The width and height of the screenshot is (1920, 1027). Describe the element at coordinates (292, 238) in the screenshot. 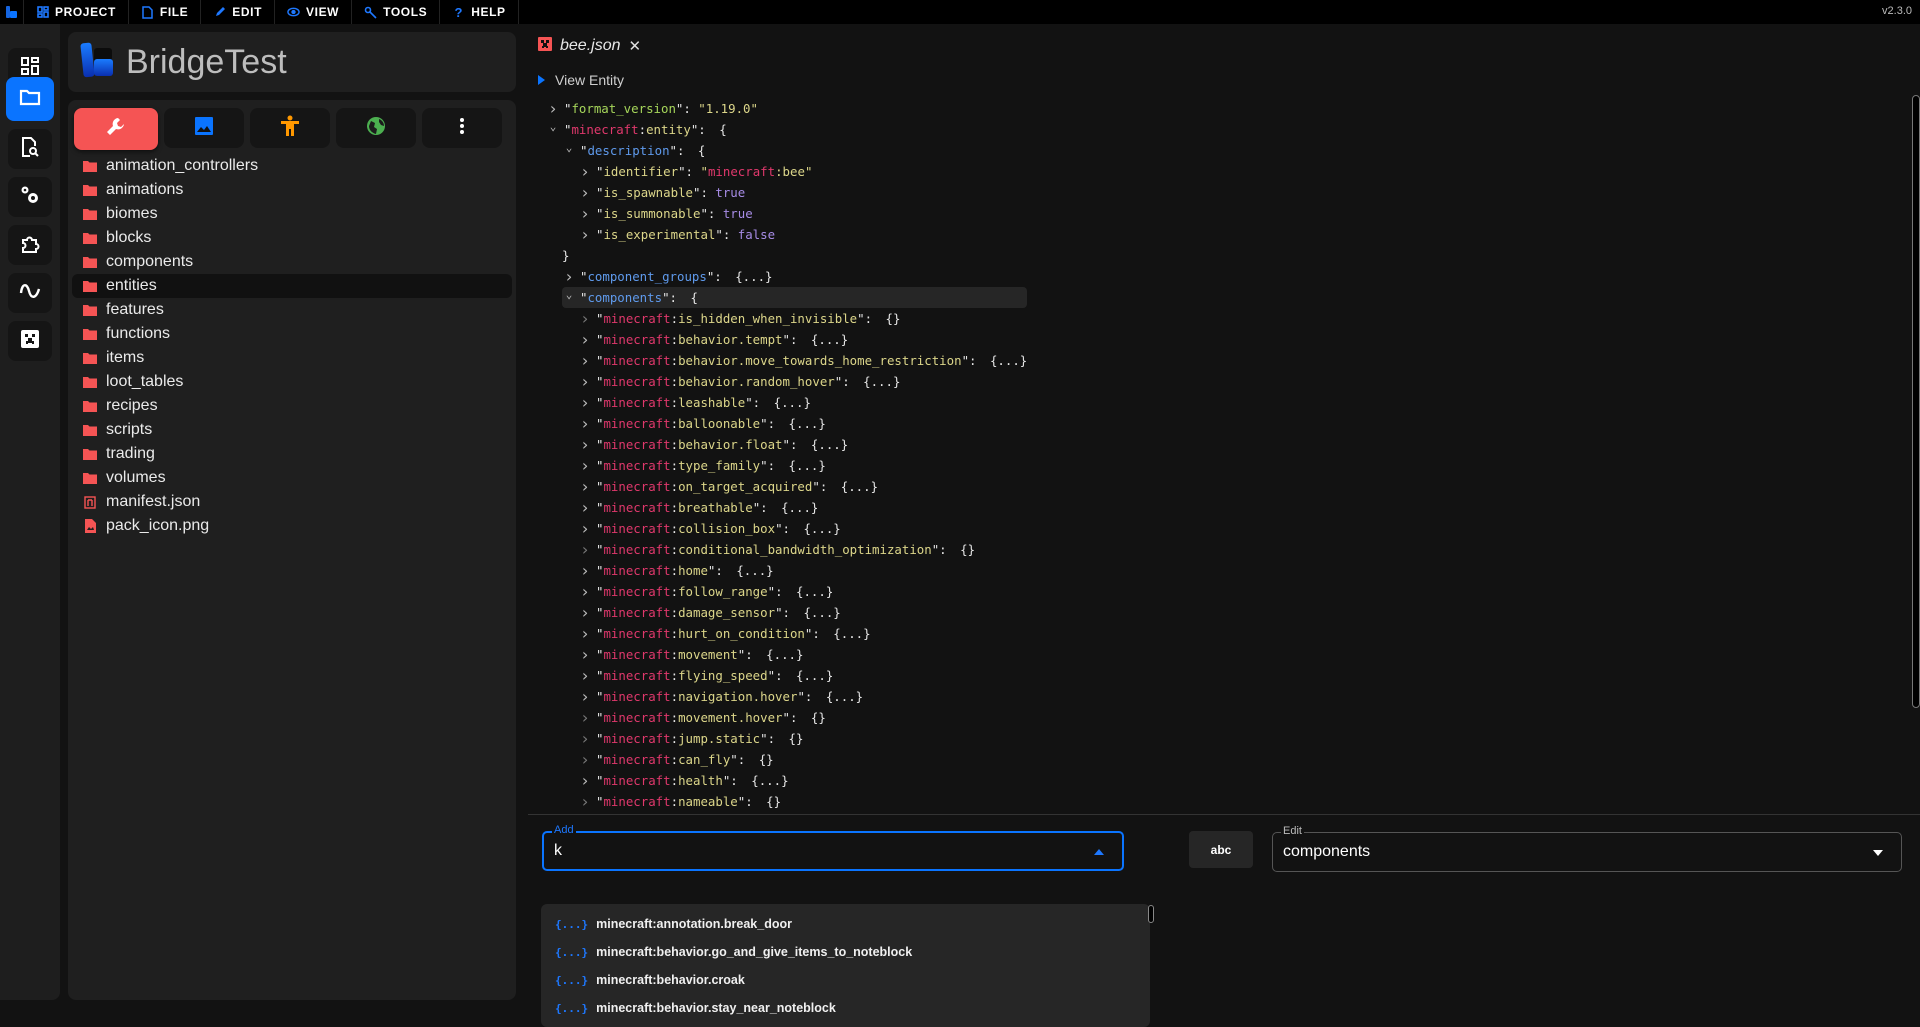

I see `file-item-blocks: blocks` at that location.